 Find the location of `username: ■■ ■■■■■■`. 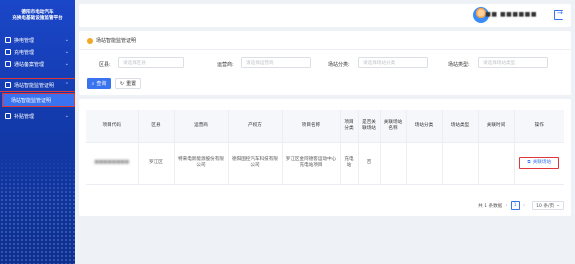

username: ■■ ■■■■■■ is located at coordinates (511, 14).